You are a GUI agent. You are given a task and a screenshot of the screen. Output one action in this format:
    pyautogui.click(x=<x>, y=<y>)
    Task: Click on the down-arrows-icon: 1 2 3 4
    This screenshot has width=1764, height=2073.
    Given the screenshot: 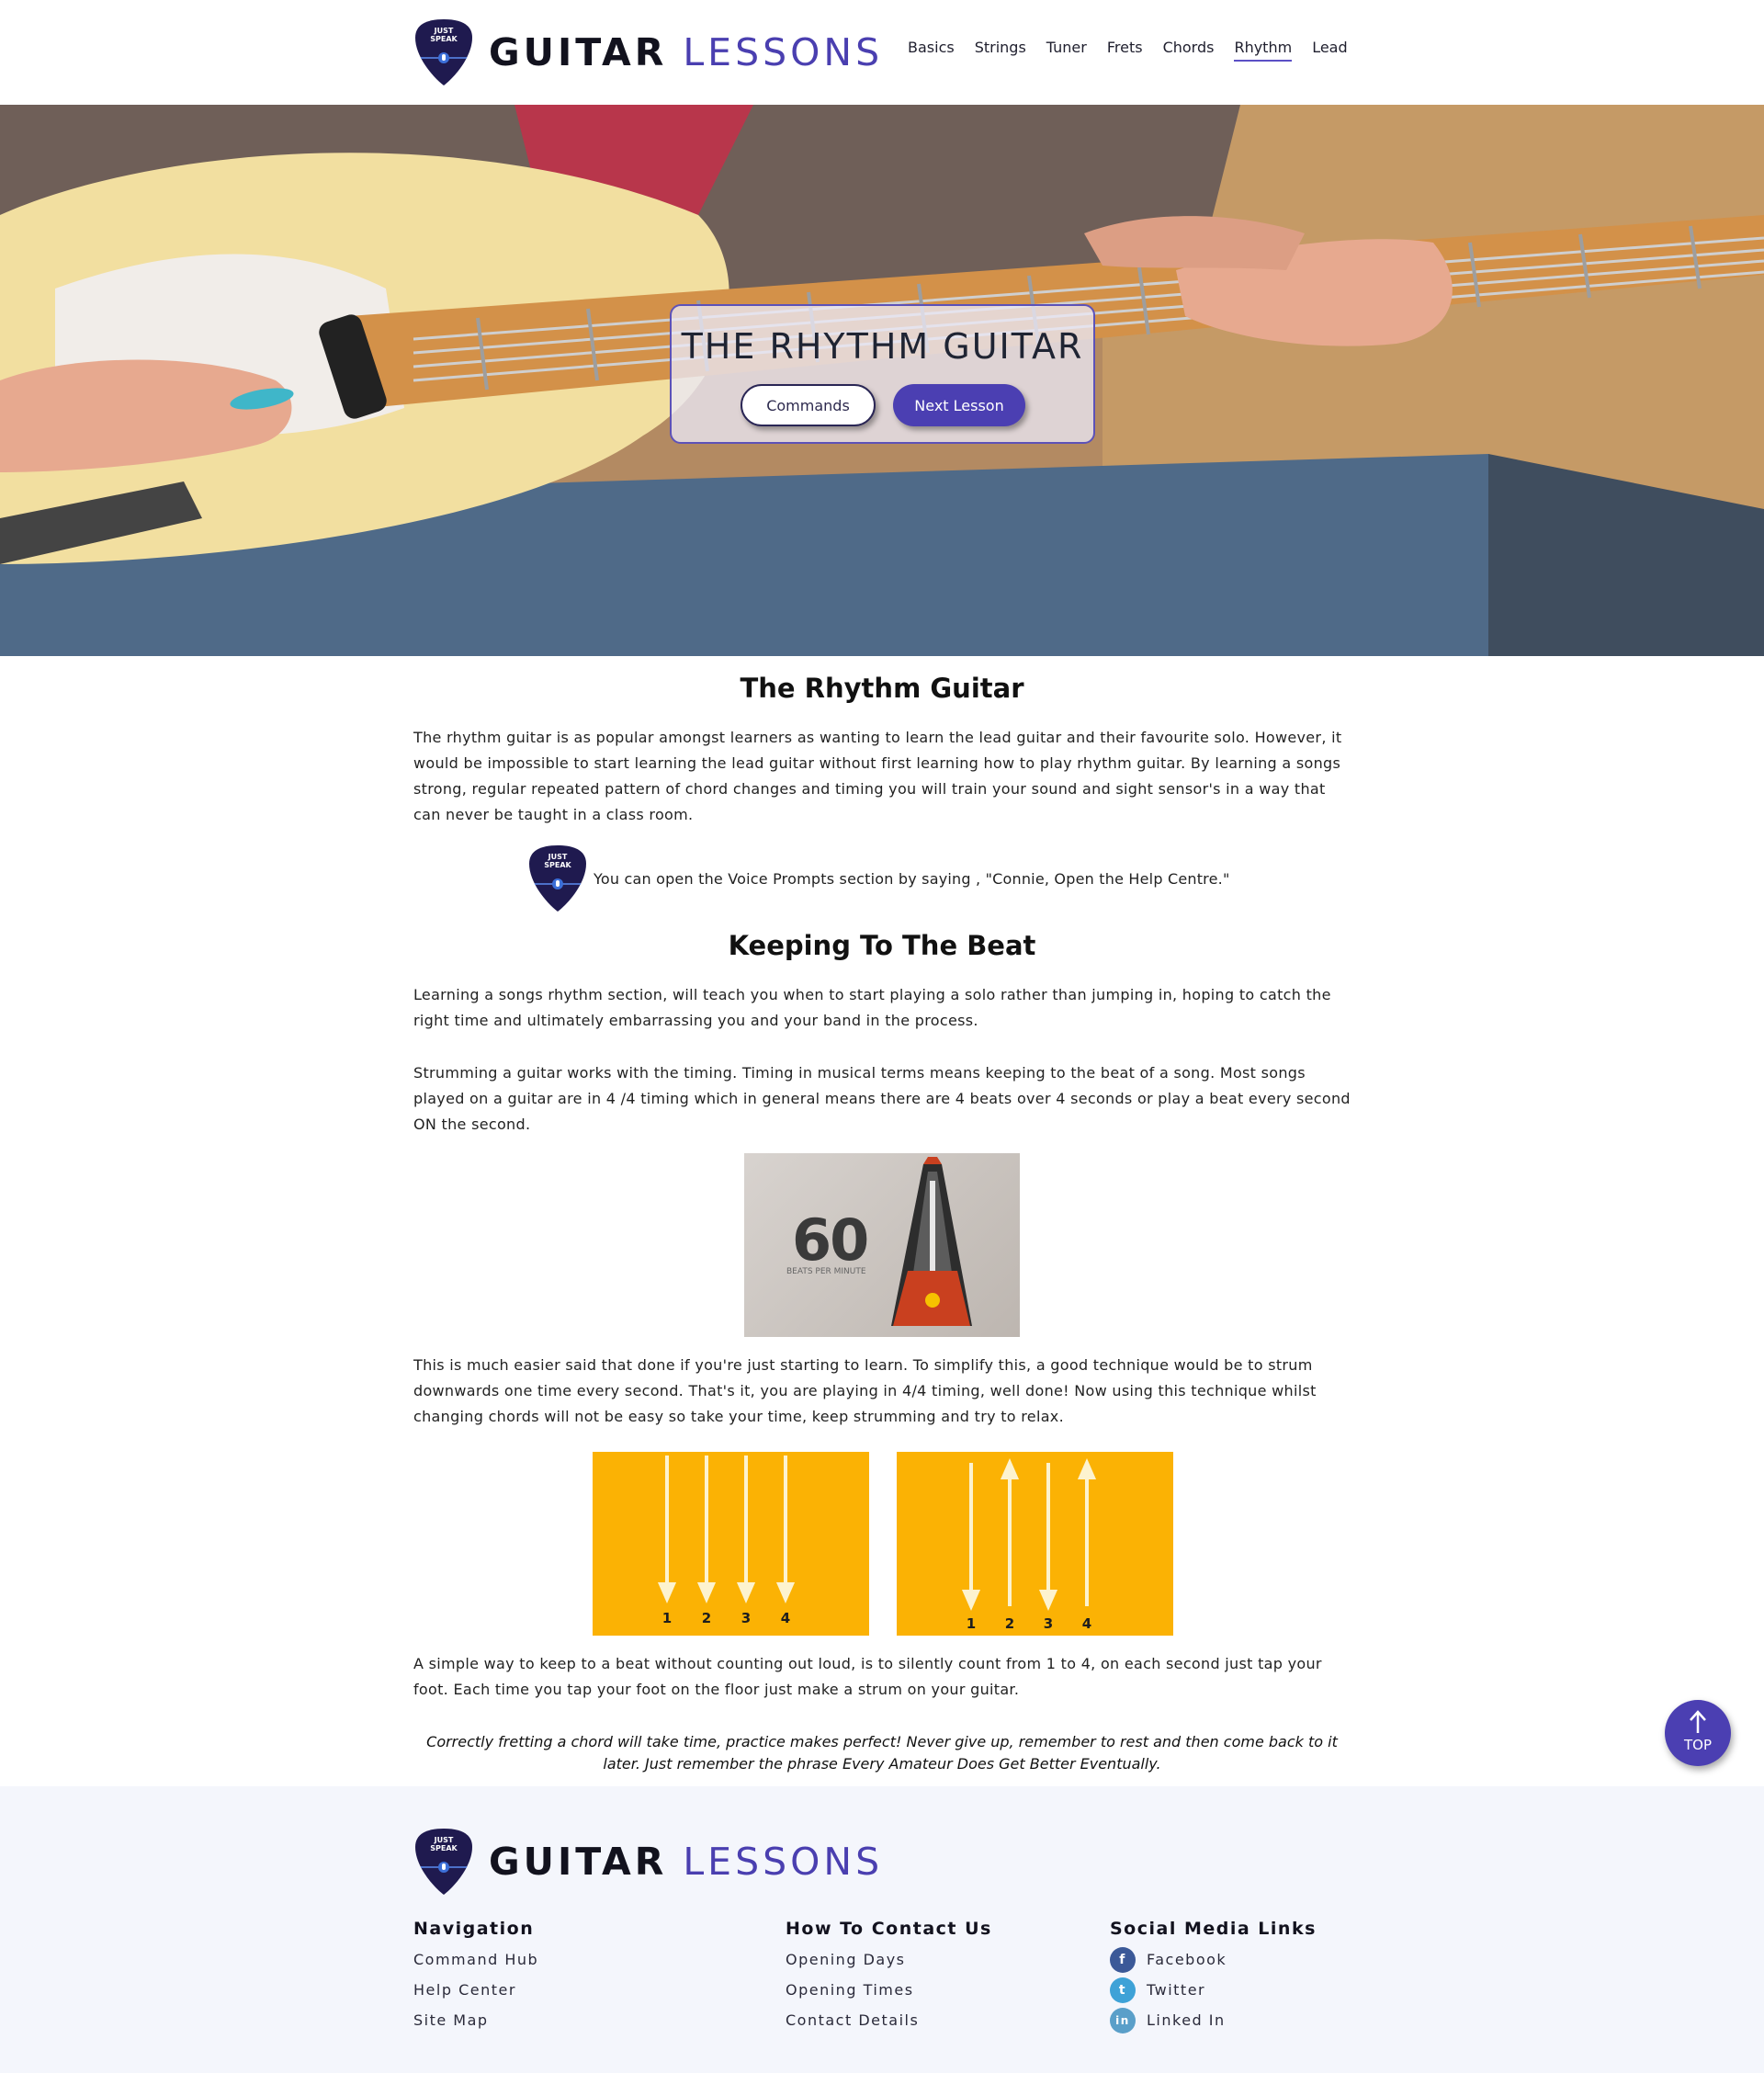 What is the action you would take?
    pyautogui.click(x=726, y=1541)
    